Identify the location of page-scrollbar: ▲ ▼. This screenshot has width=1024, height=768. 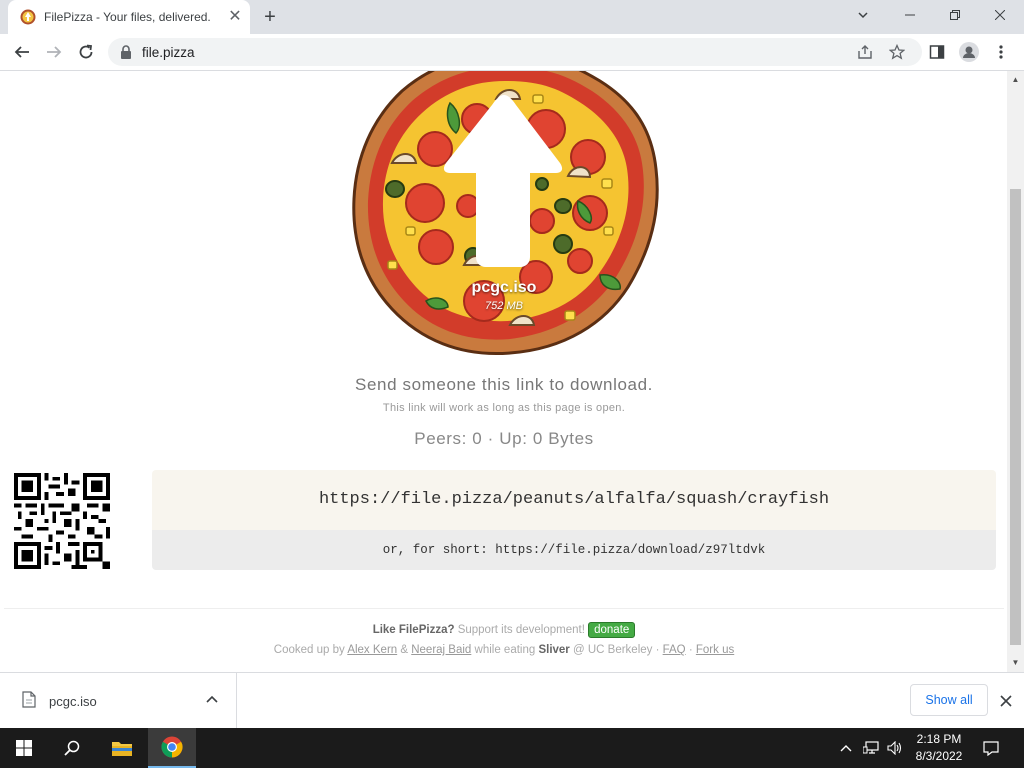
(1015, 371).